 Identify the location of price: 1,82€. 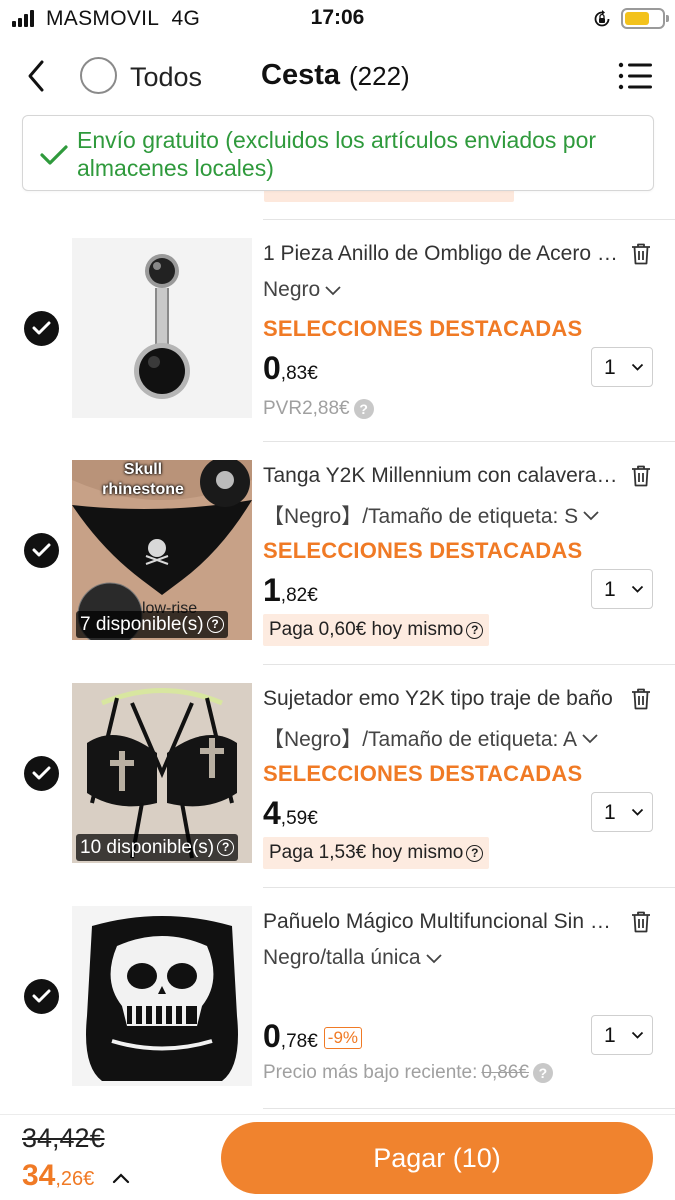
(290, 590).